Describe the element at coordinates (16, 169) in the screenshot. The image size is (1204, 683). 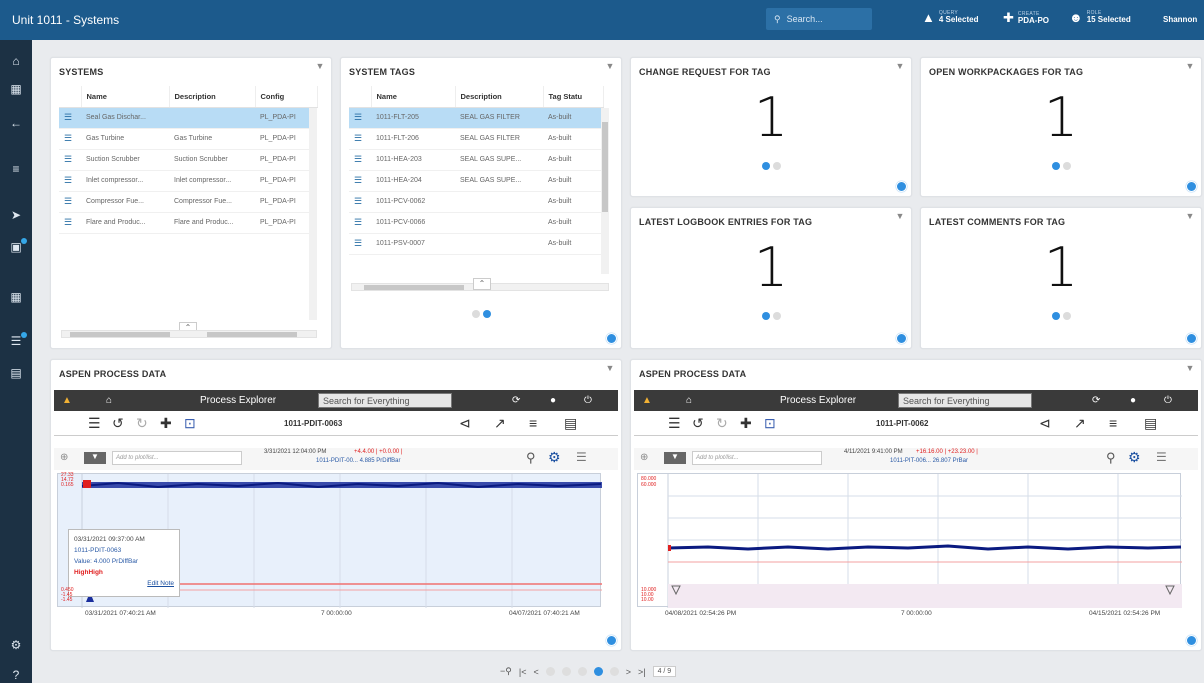
I see `list-icon: ≡` at that location.